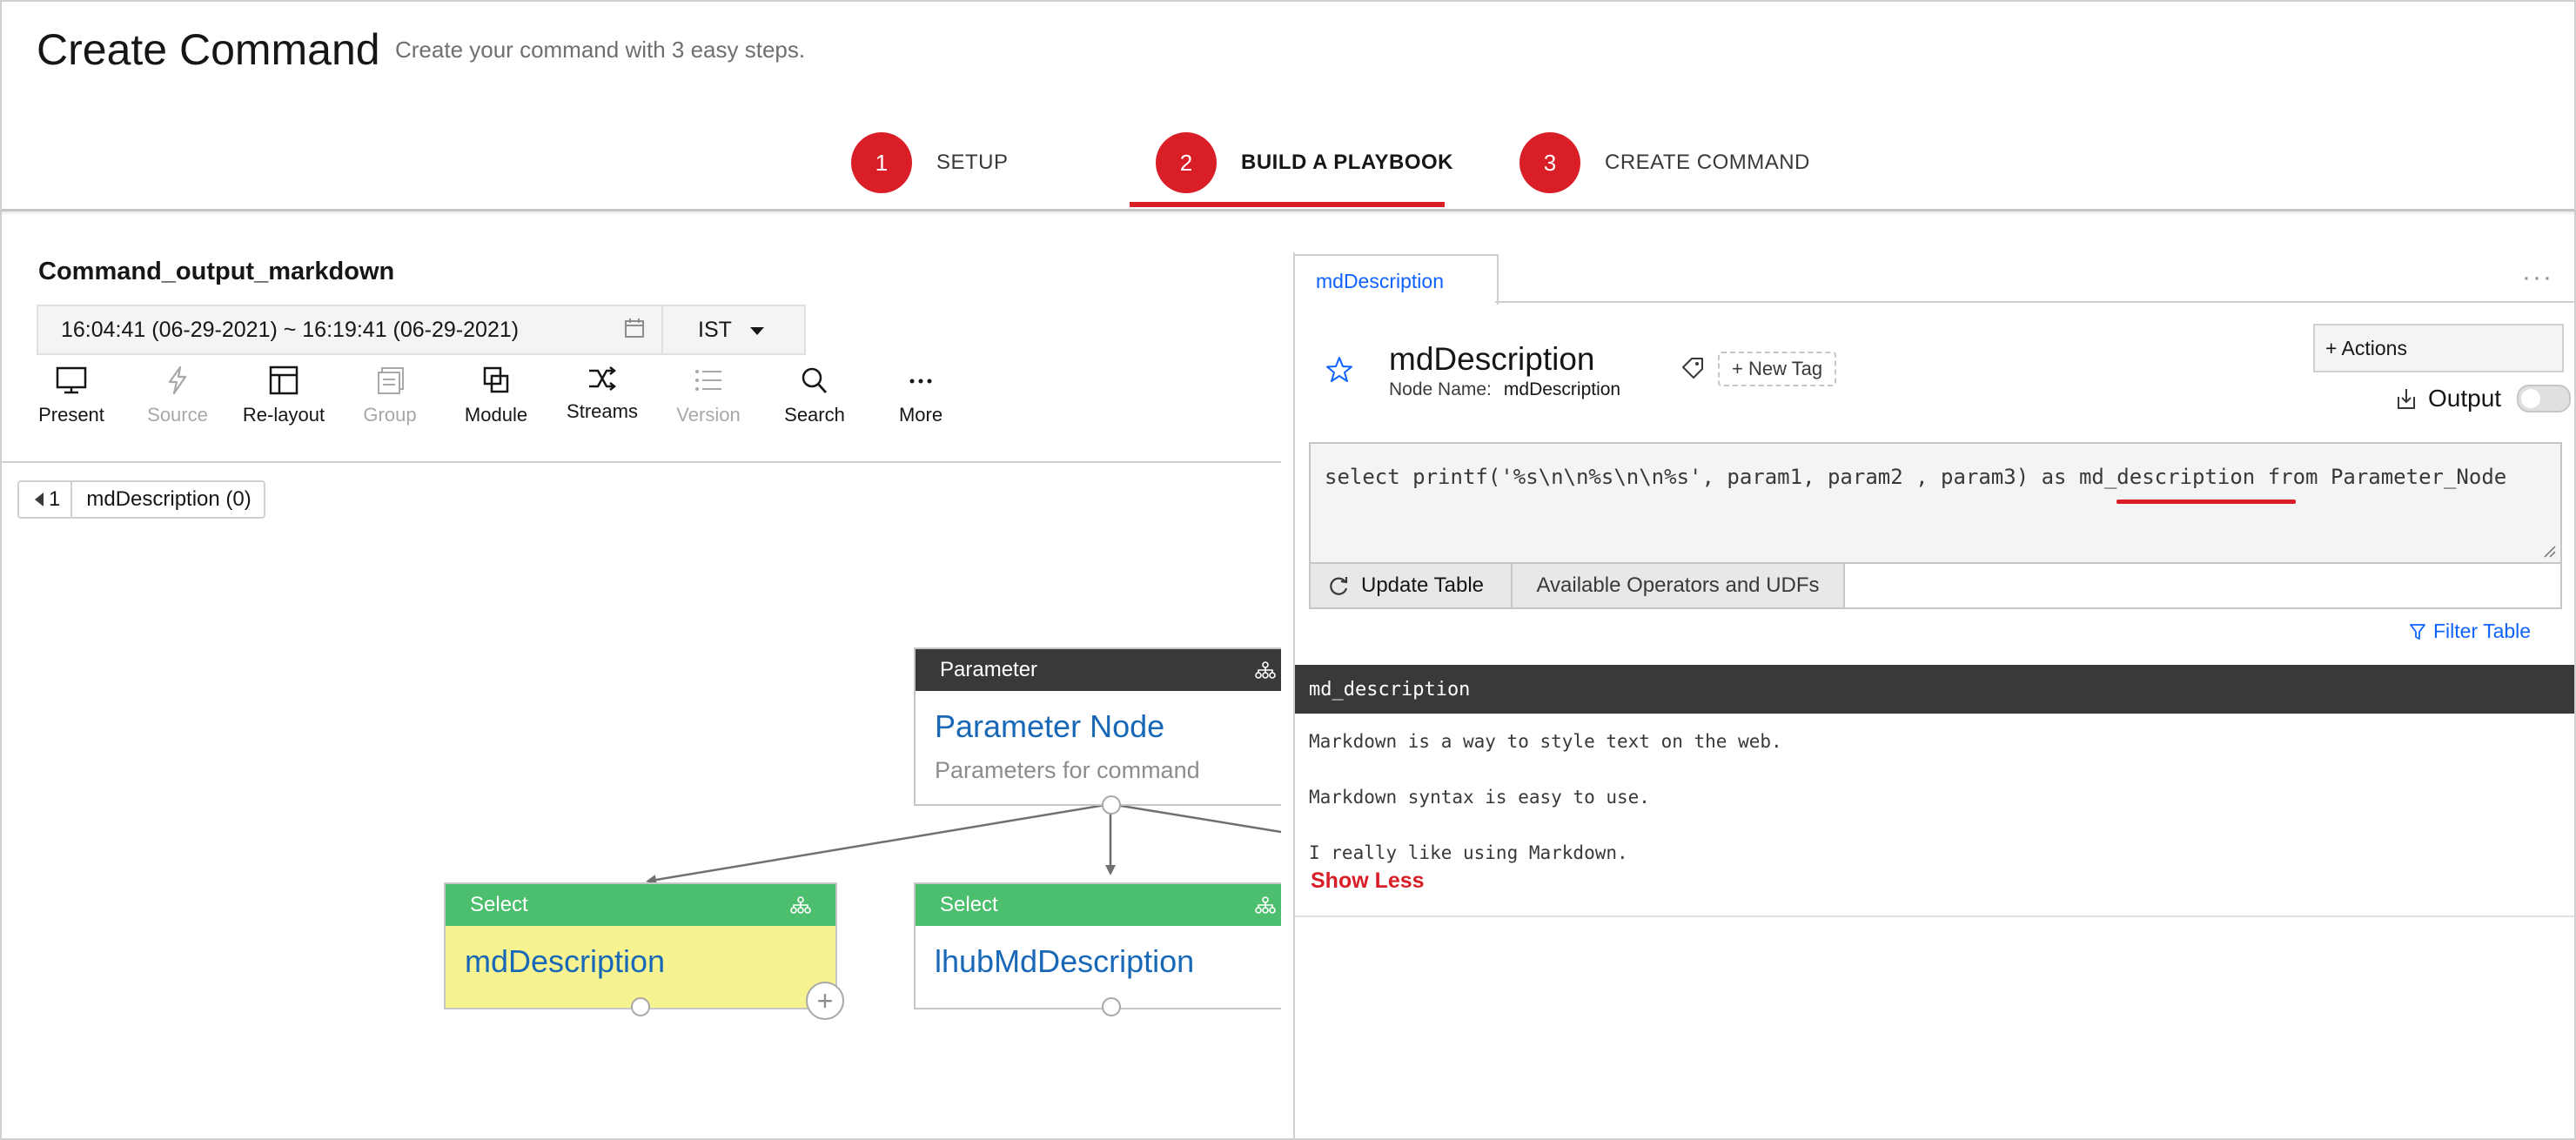 The width and height of the screenshot is (2576, 1140). I want to click on node-name-label: Node Name:, so click(1441, 389).